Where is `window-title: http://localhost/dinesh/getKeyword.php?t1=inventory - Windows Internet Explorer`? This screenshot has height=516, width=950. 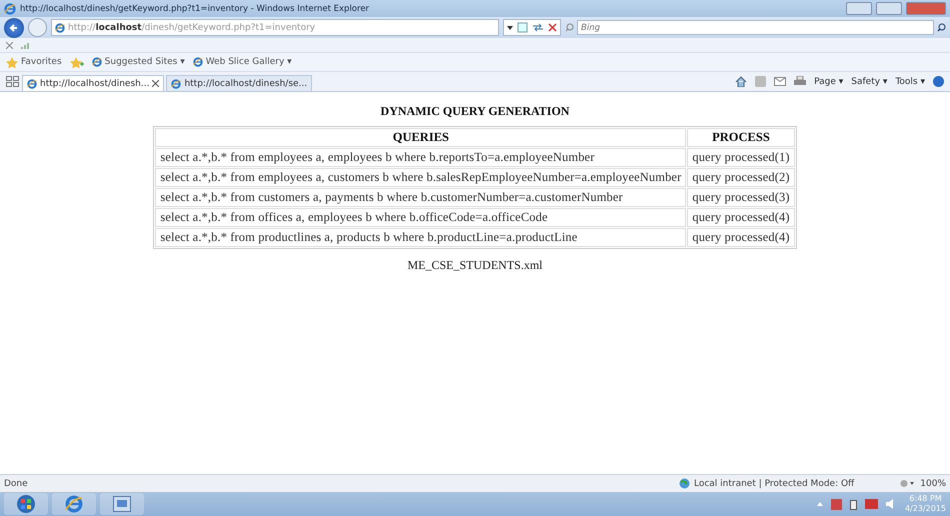 window-title: http://localhost/dinesh/getKeyword.php?t1=inventory - Windows Internet Explorer is located at coordinates (195, 9).